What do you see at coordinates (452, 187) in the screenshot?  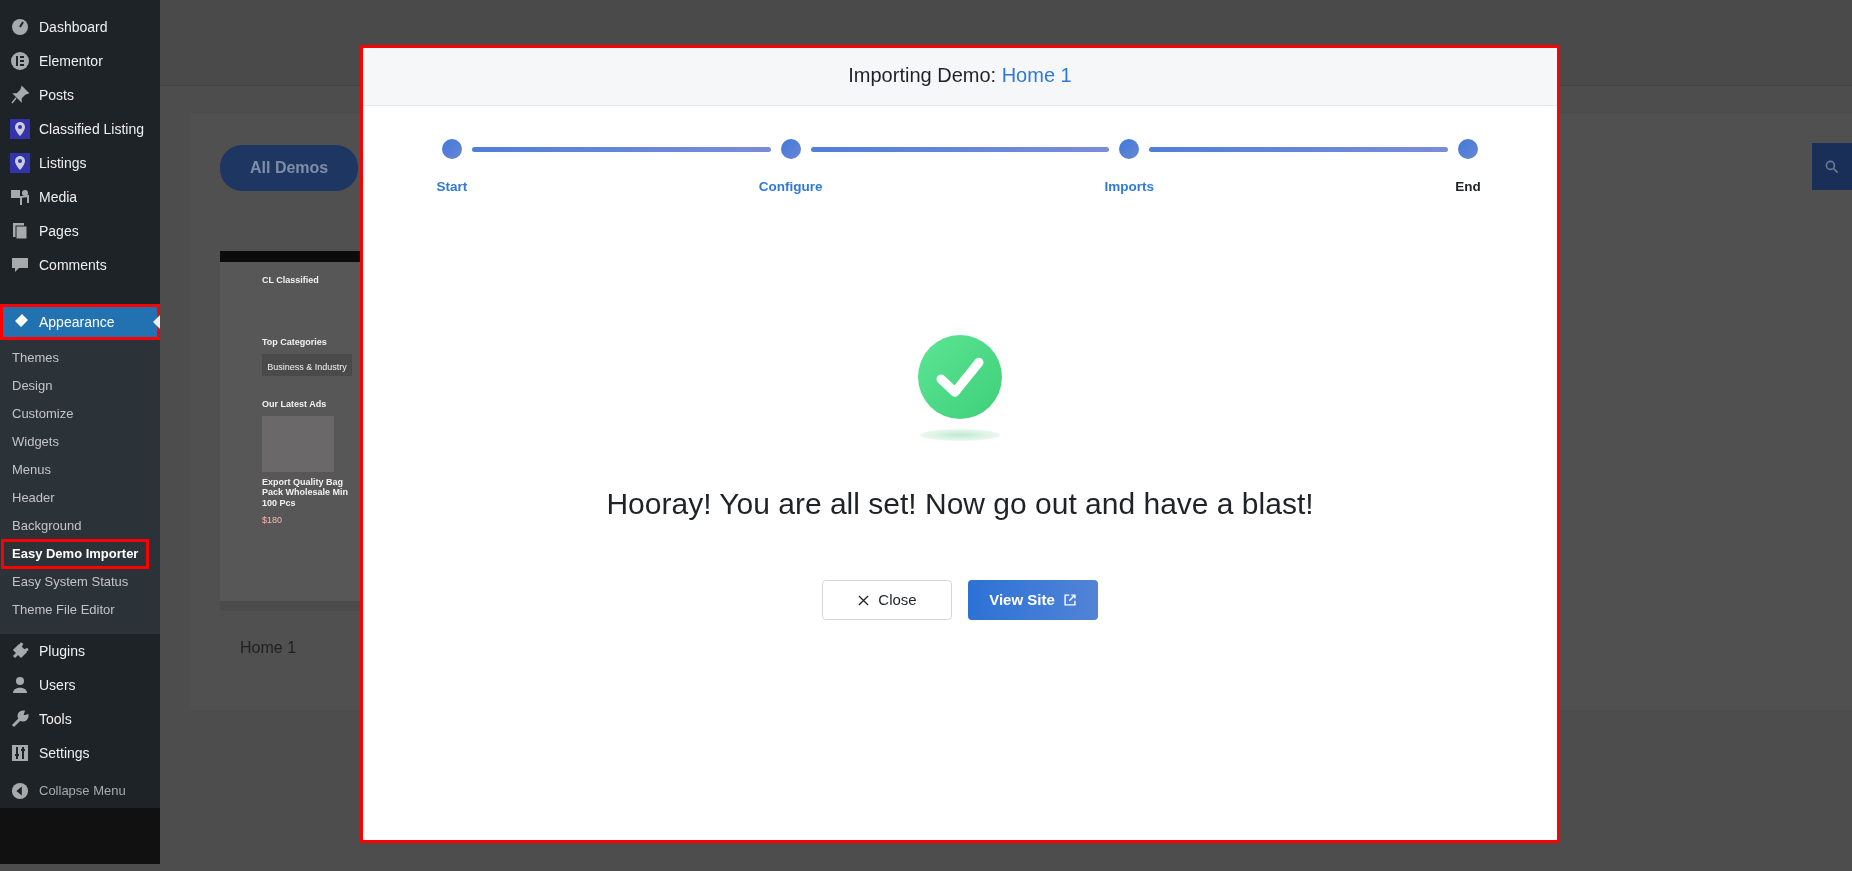 I see `step-label: Start` at bounding box center [452, 187].